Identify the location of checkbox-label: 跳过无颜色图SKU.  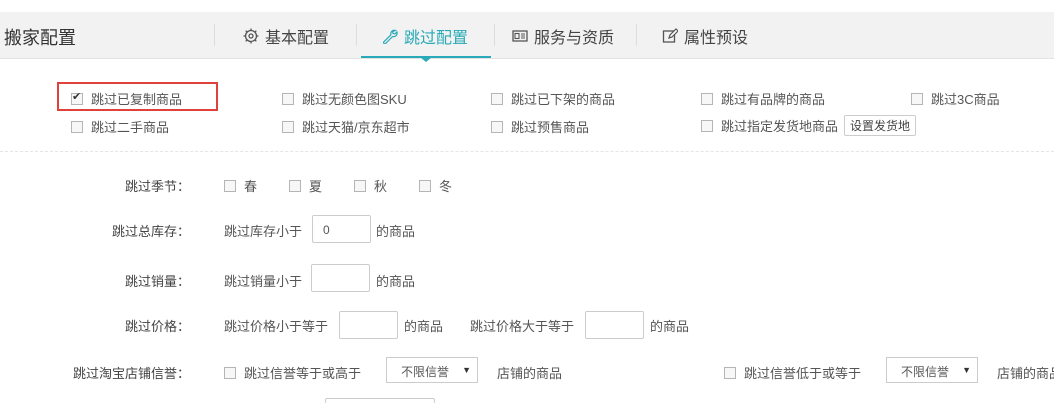
(354, 99).